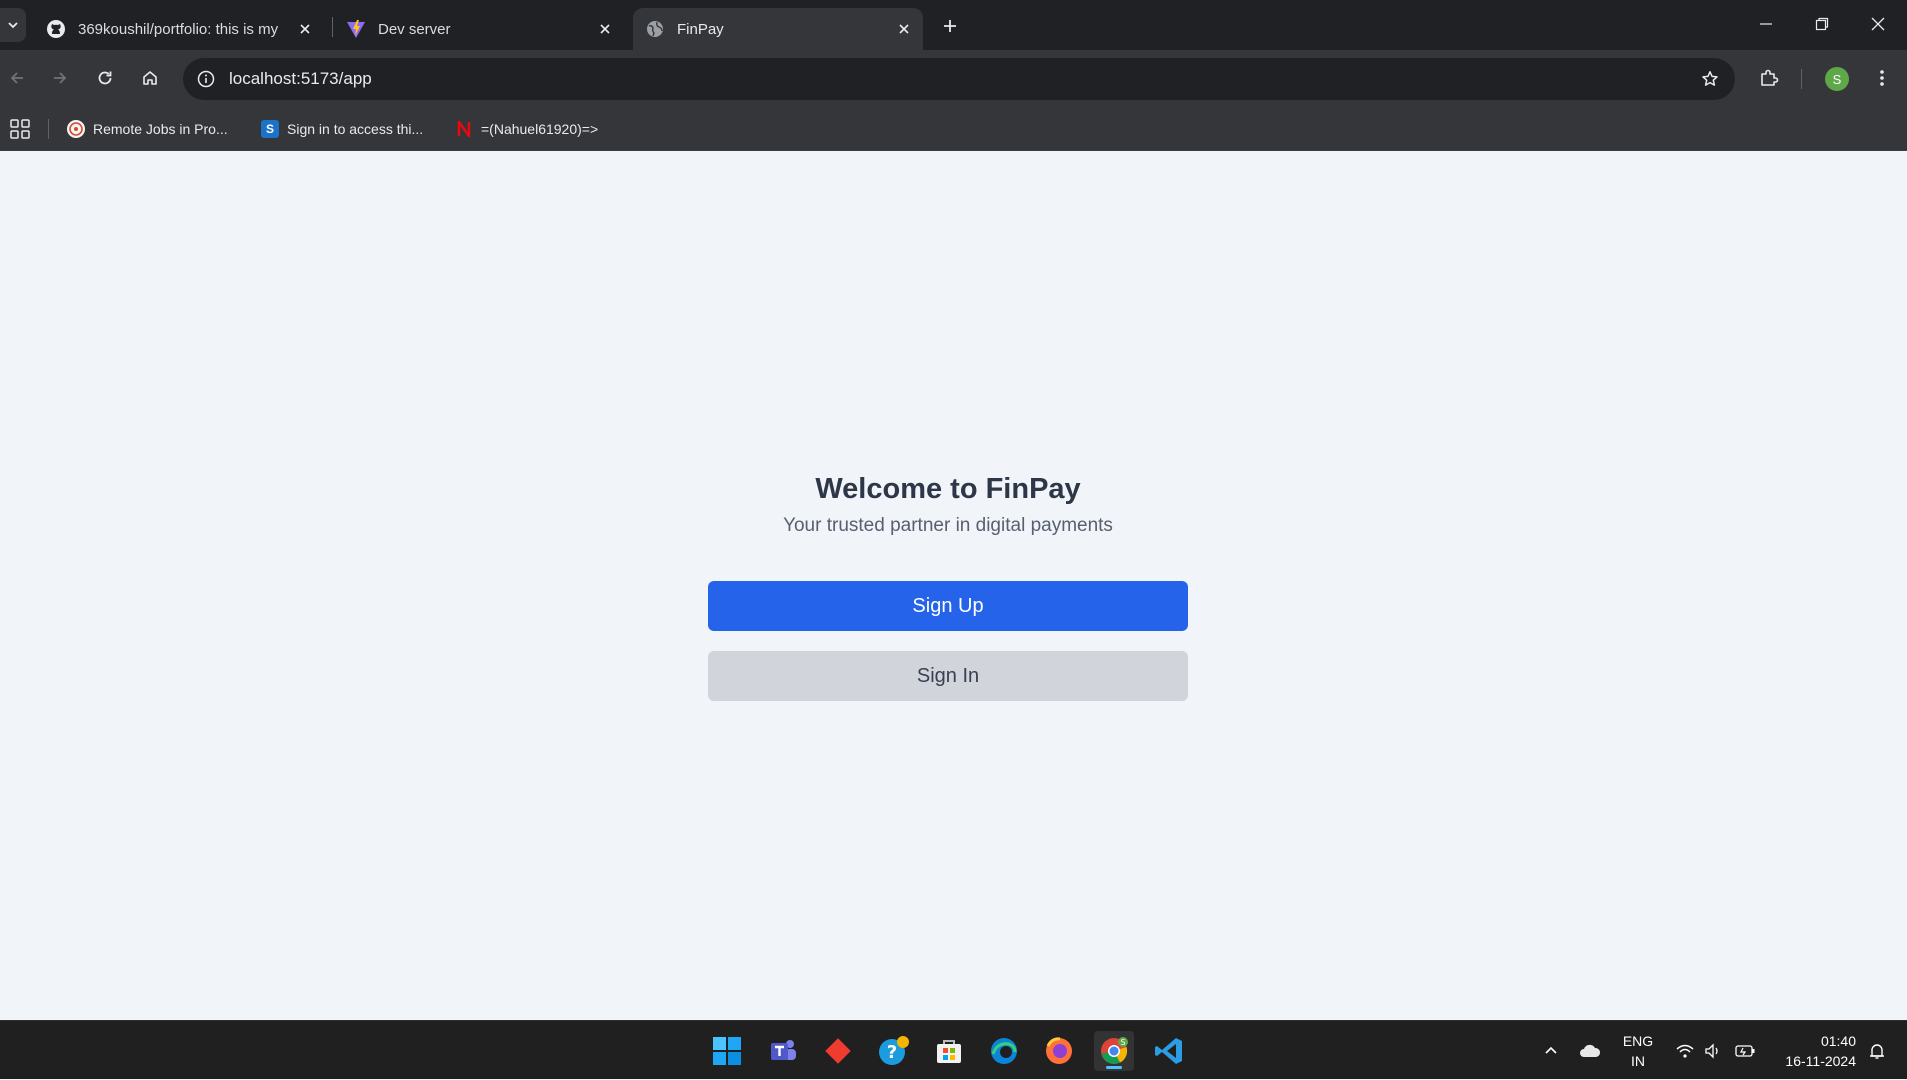 The image size is (1907, 1080). I want to click on forward-button, so click(60, 78).